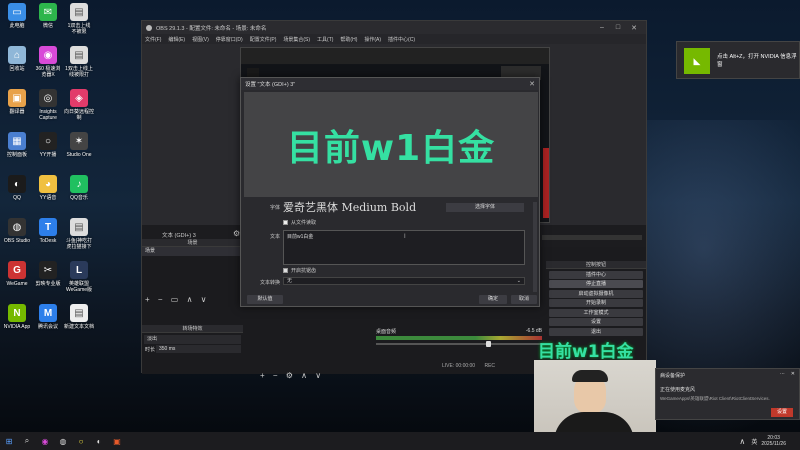 The width and height of the screenshot is (800, 450). Describe the element at coordinates (618, 27) in the screenshot. I see `maximize-button: □` at that location.